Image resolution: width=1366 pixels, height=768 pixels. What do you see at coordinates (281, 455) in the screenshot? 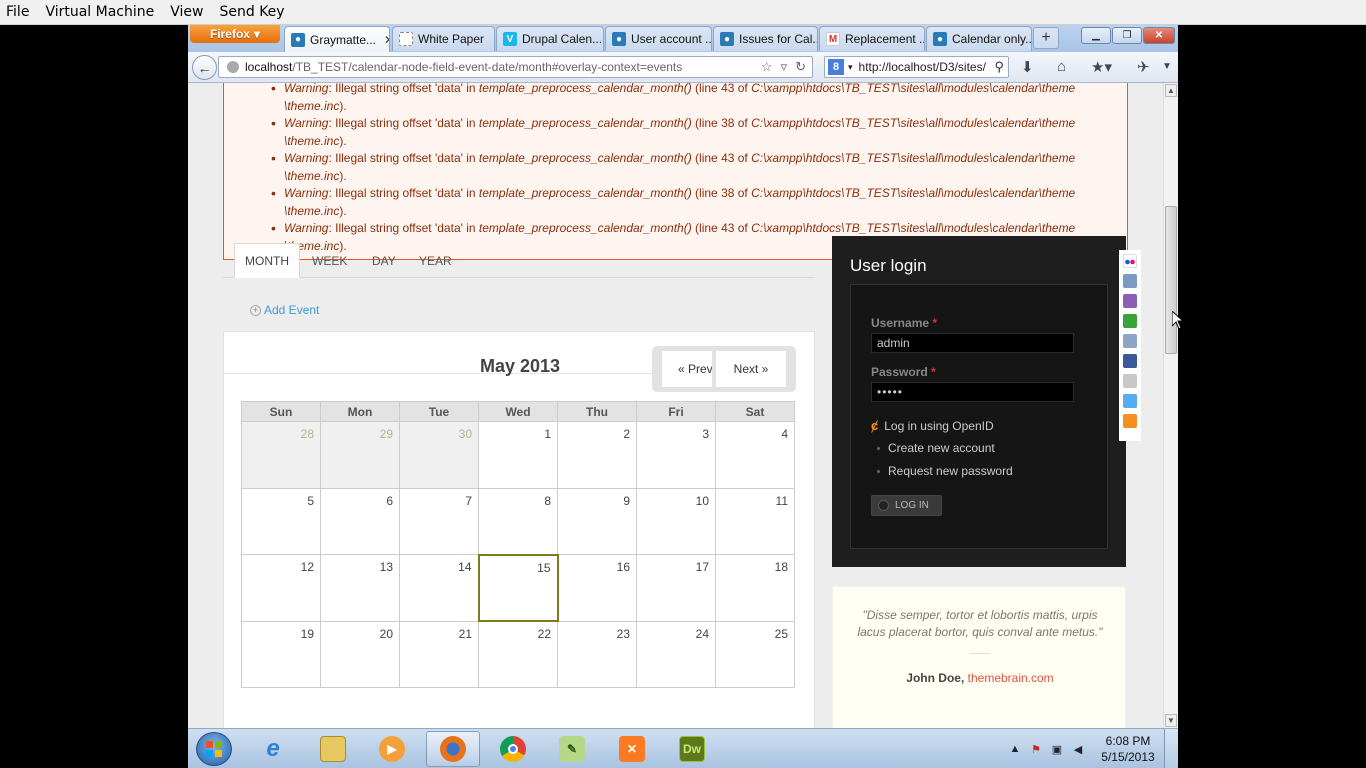
I see `calendar-day-cell: 28` at bounding box center [281, 455].